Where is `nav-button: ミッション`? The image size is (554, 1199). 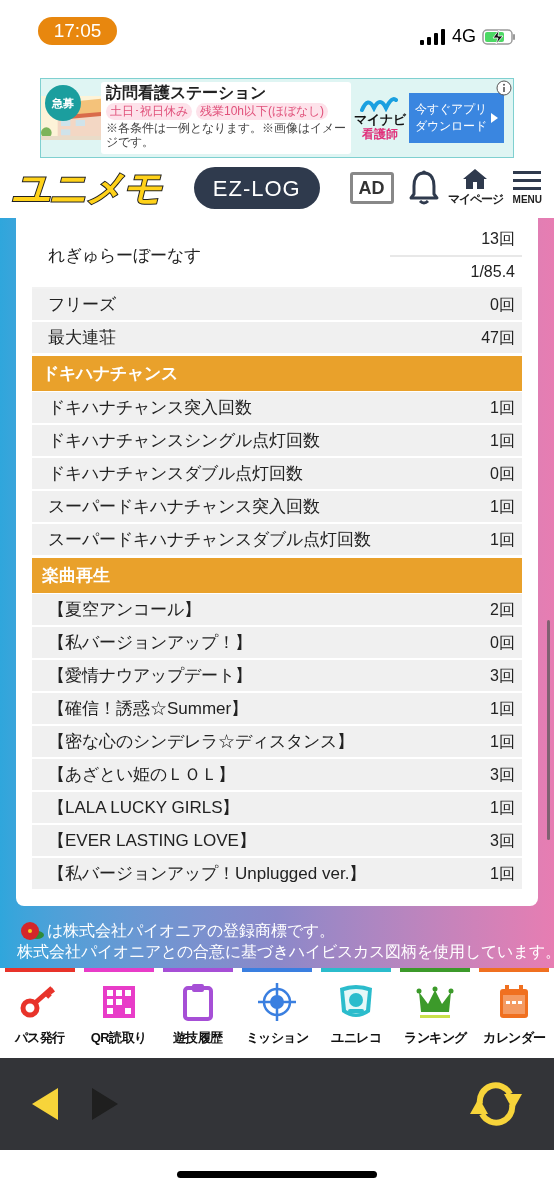
nav-button: ミッション is located at coordinates (277, 1010).